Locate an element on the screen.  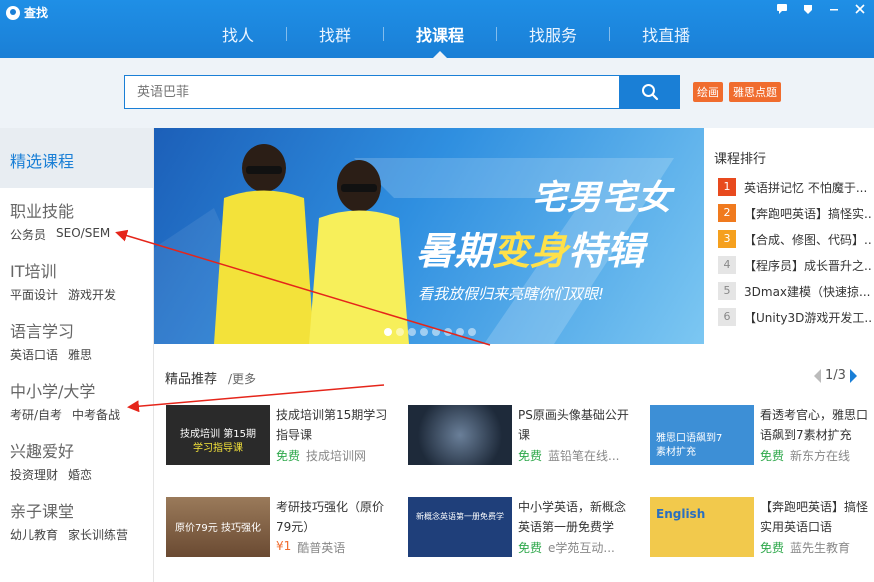
tab-find-people: 找人 is located at coordinates (238, 34).